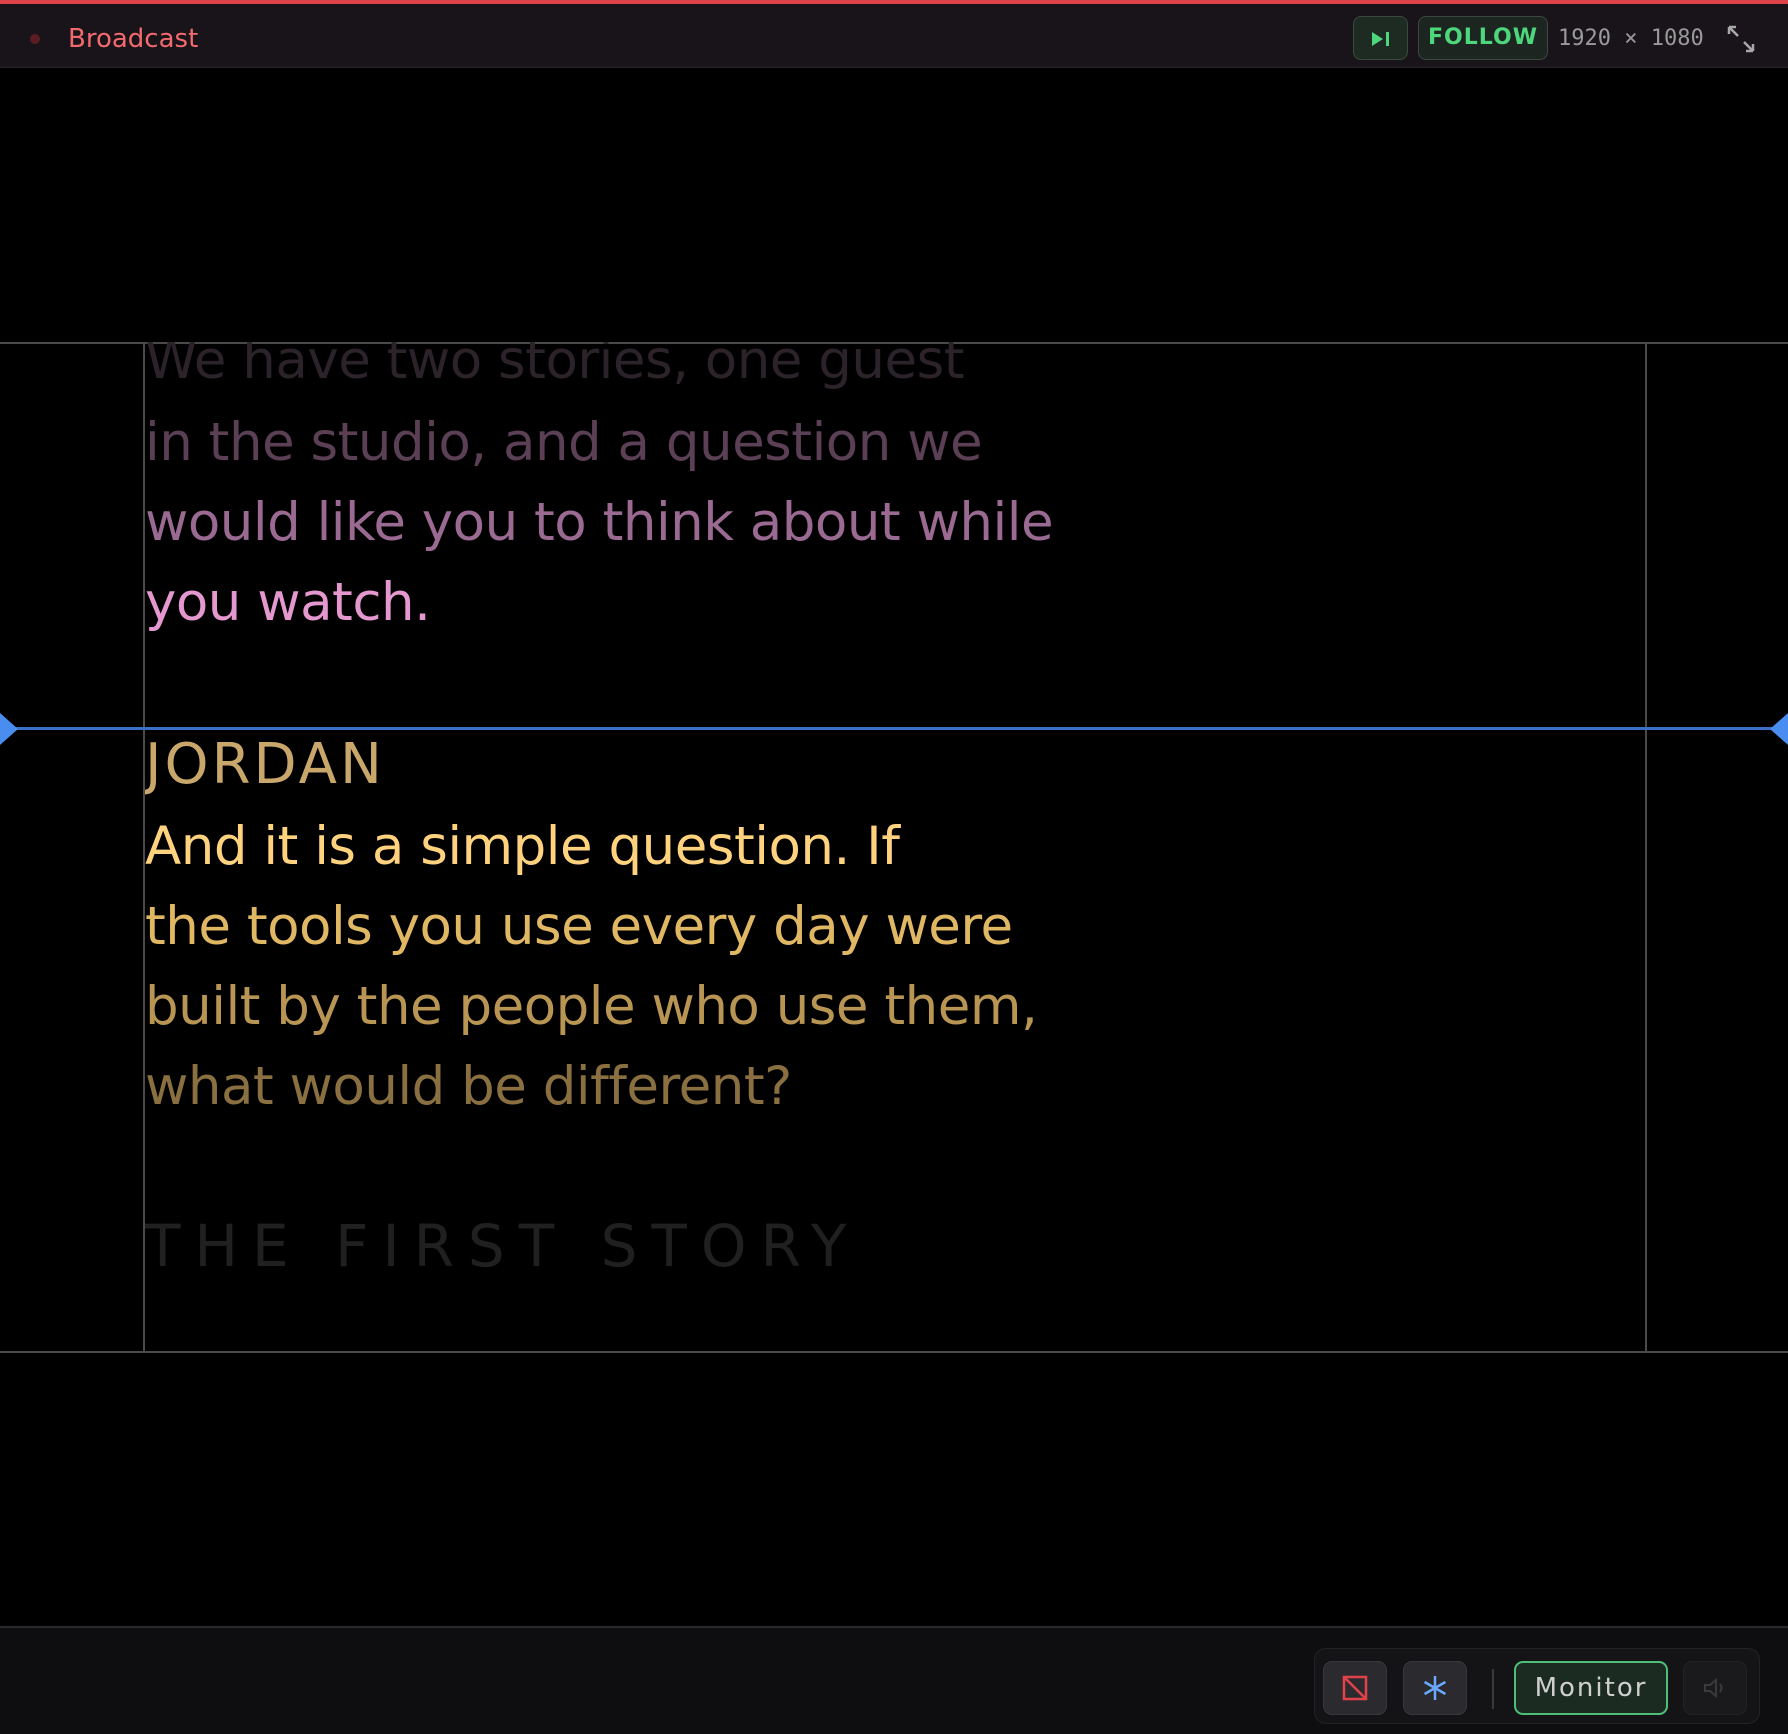 The image size is (1788, 1734). Describe the element at coordinates (1646, 847) in the screenshot. I see `right-margin-guide` at that location.